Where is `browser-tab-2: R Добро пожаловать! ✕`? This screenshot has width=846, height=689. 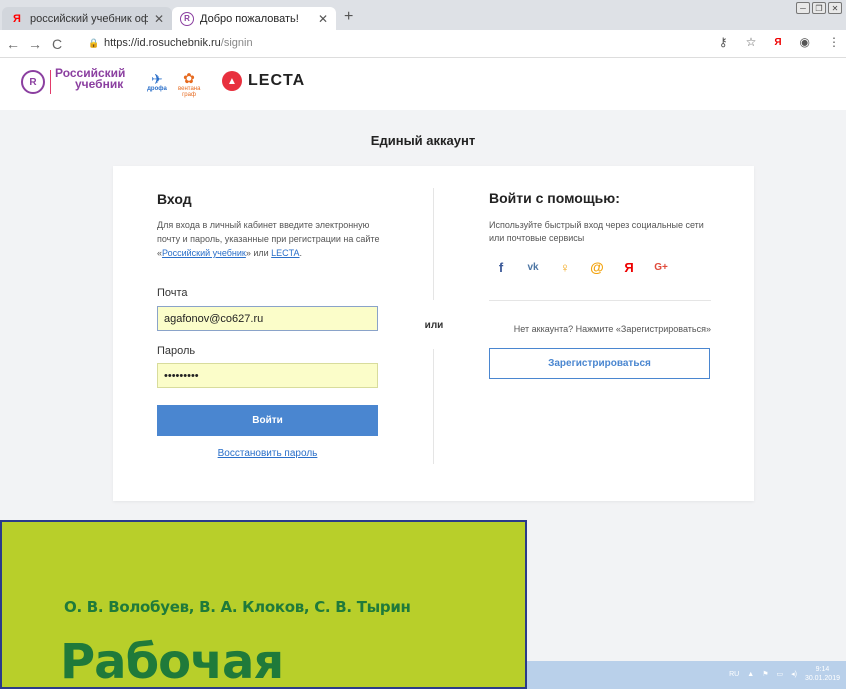
browser-tab-2: R Добро пожаловать! ✕ is located at coordinates (254, 18).